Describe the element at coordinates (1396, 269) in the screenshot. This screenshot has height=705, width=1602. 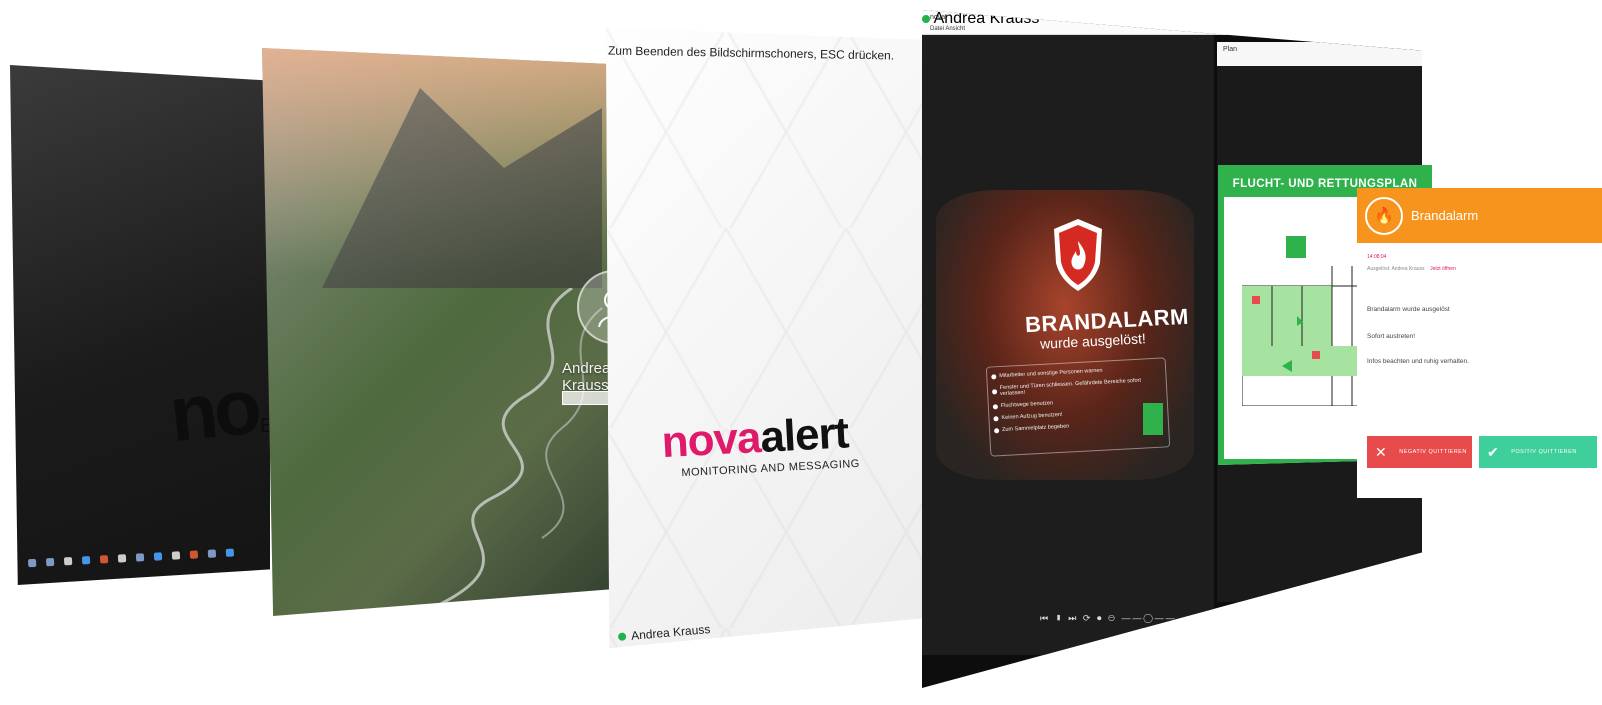
I see `popup-sender: Ausgelöst: Andrea Krauss` at that location.